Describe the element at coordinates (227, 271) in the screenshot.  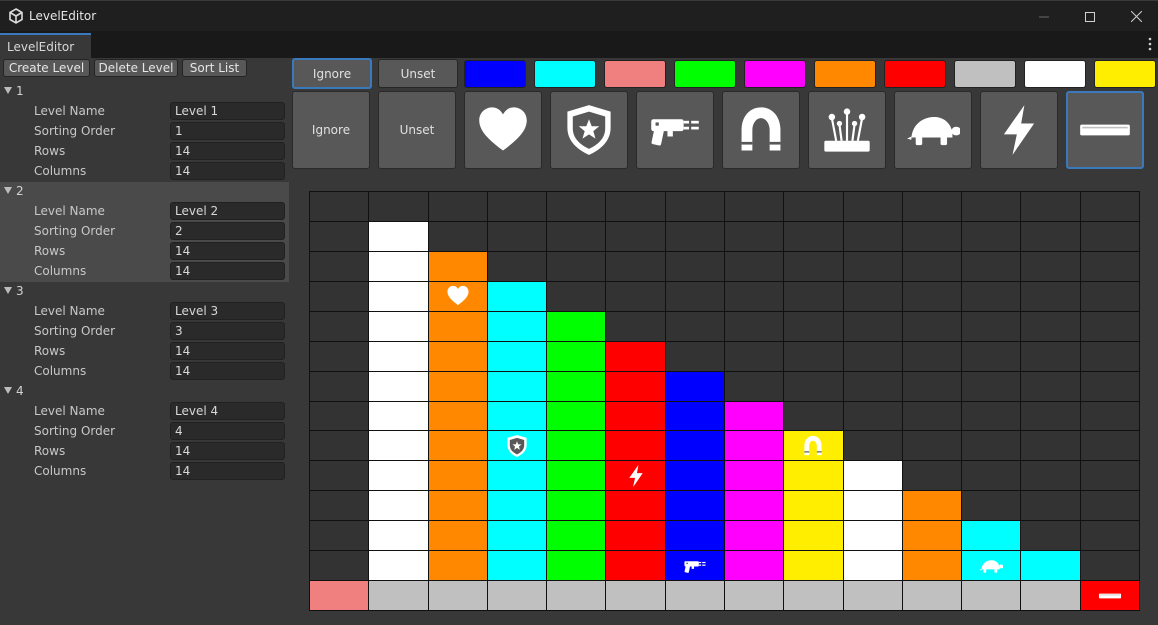
I see `field-input-columns: 14` at that location.